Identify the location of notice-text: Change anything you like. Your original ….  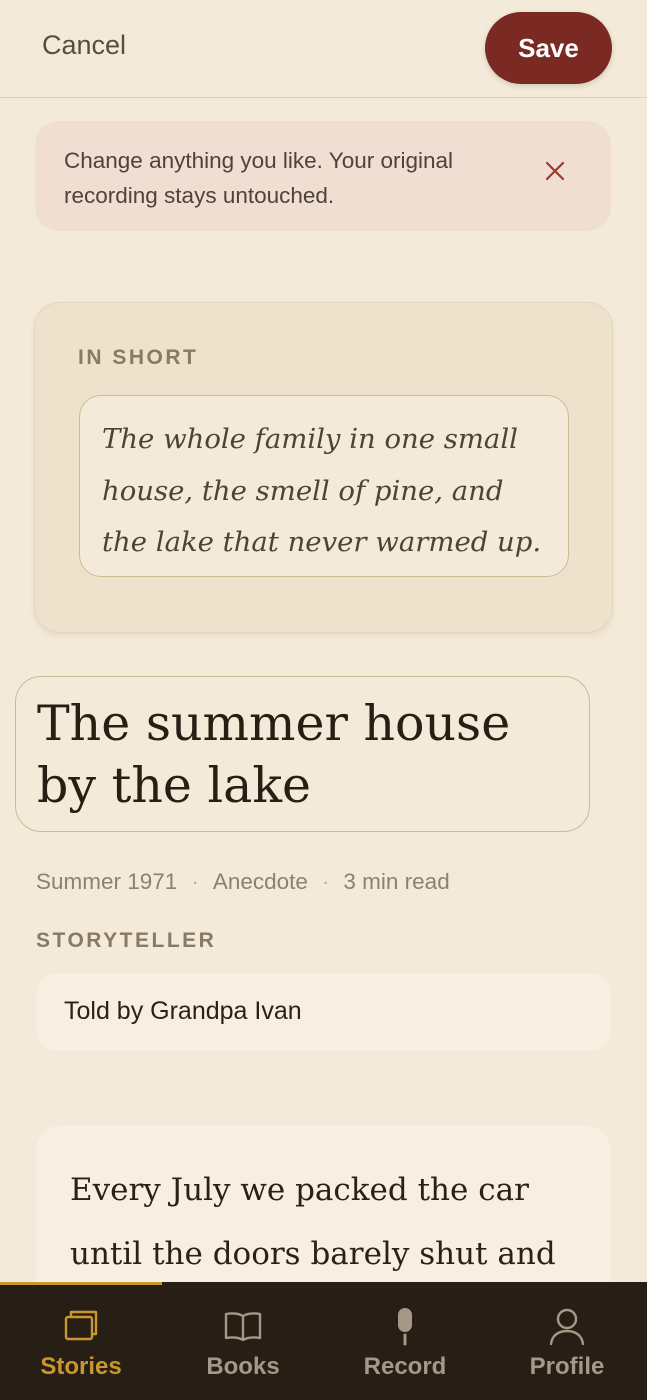
(259, 178).